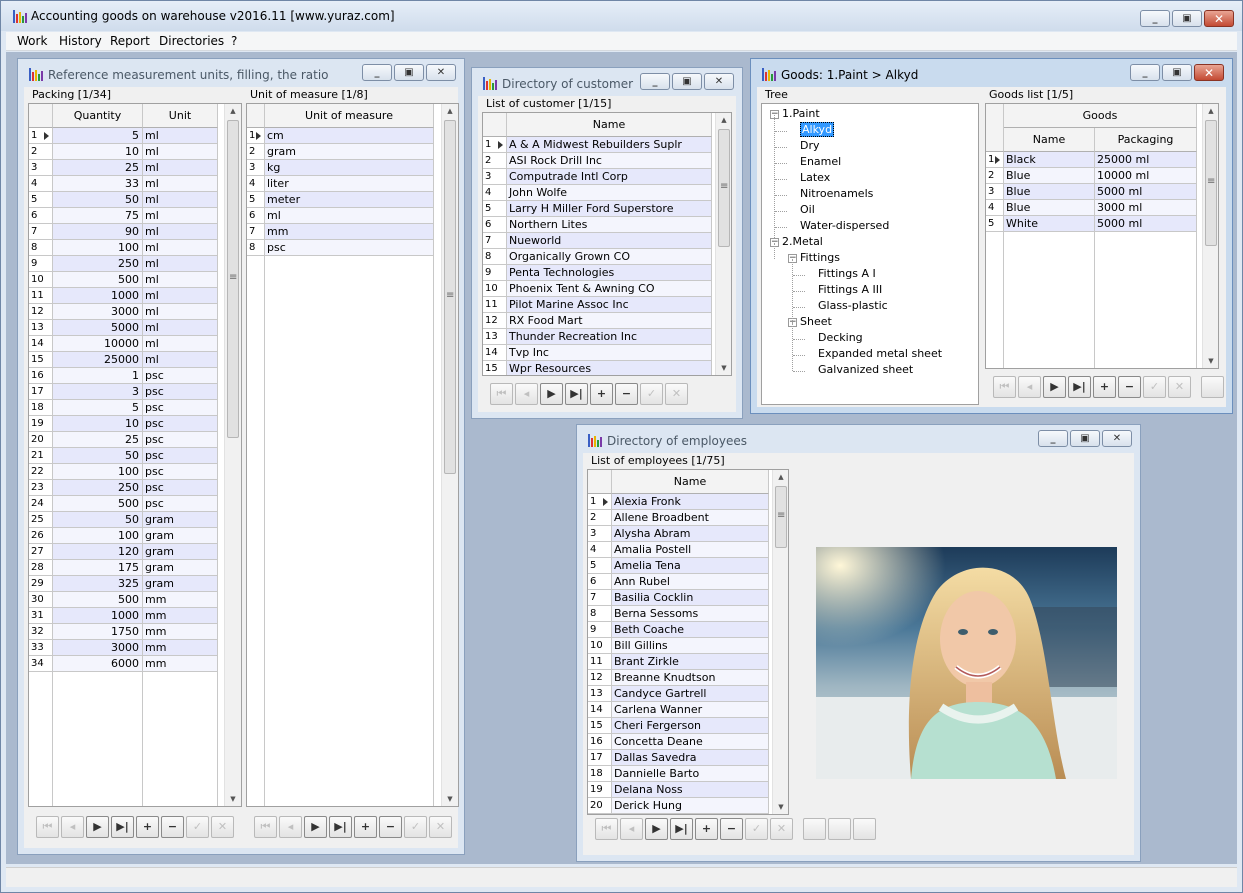 This screenshot has width=1243, height=893. I want to click on customer-row: 6 Northern Lites, so click(607, 225).